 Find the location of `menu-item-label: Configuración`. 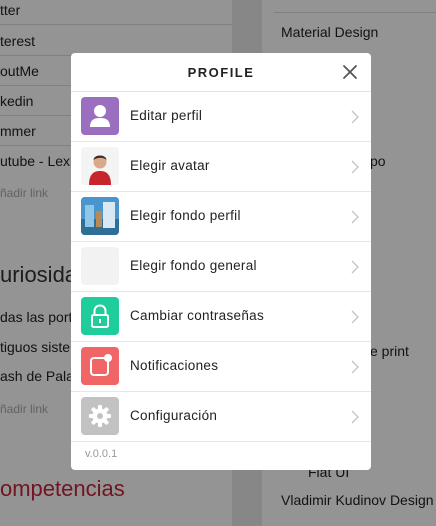

menu-item-label: Configuración is located at coordinates (174, 415).